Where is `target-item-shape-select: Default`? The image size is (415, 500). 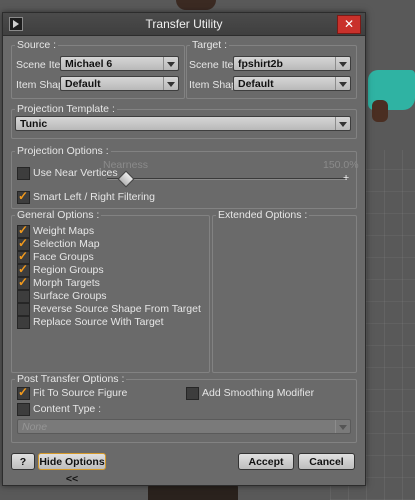
target-item-shape-select: Default is located at coordinates (292, 83).